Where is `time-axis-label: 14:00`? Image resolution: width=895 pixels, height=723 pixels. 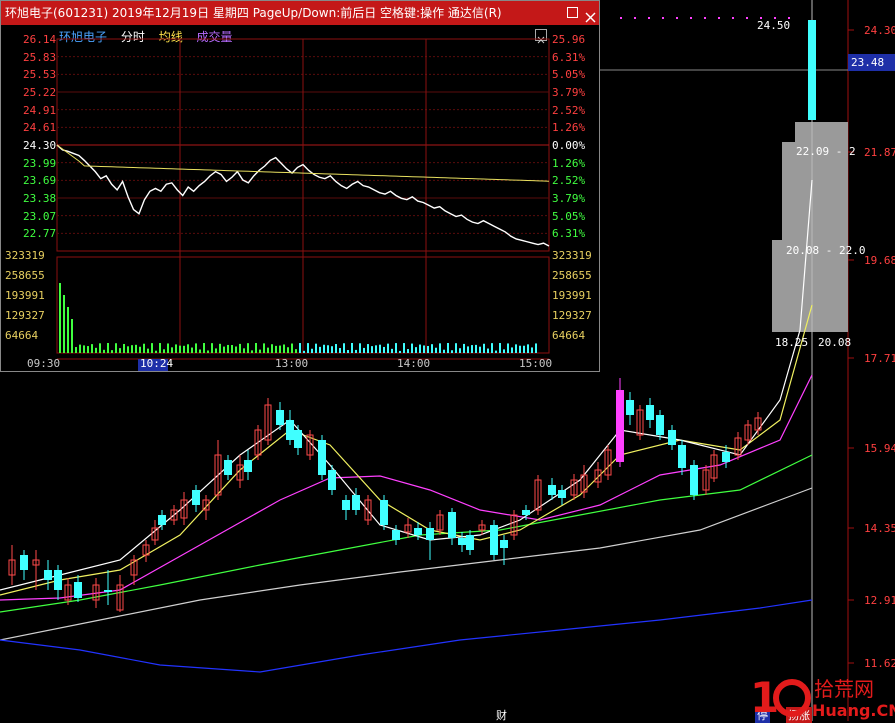 time-axis-label: 14:00 is located at coordinates (414, 363).